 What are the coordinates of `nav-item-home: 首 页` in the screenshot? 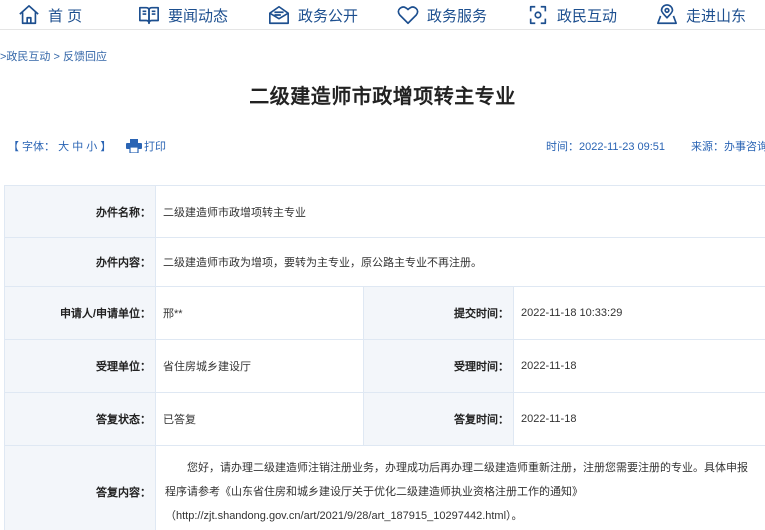 It's located at (50, 15).